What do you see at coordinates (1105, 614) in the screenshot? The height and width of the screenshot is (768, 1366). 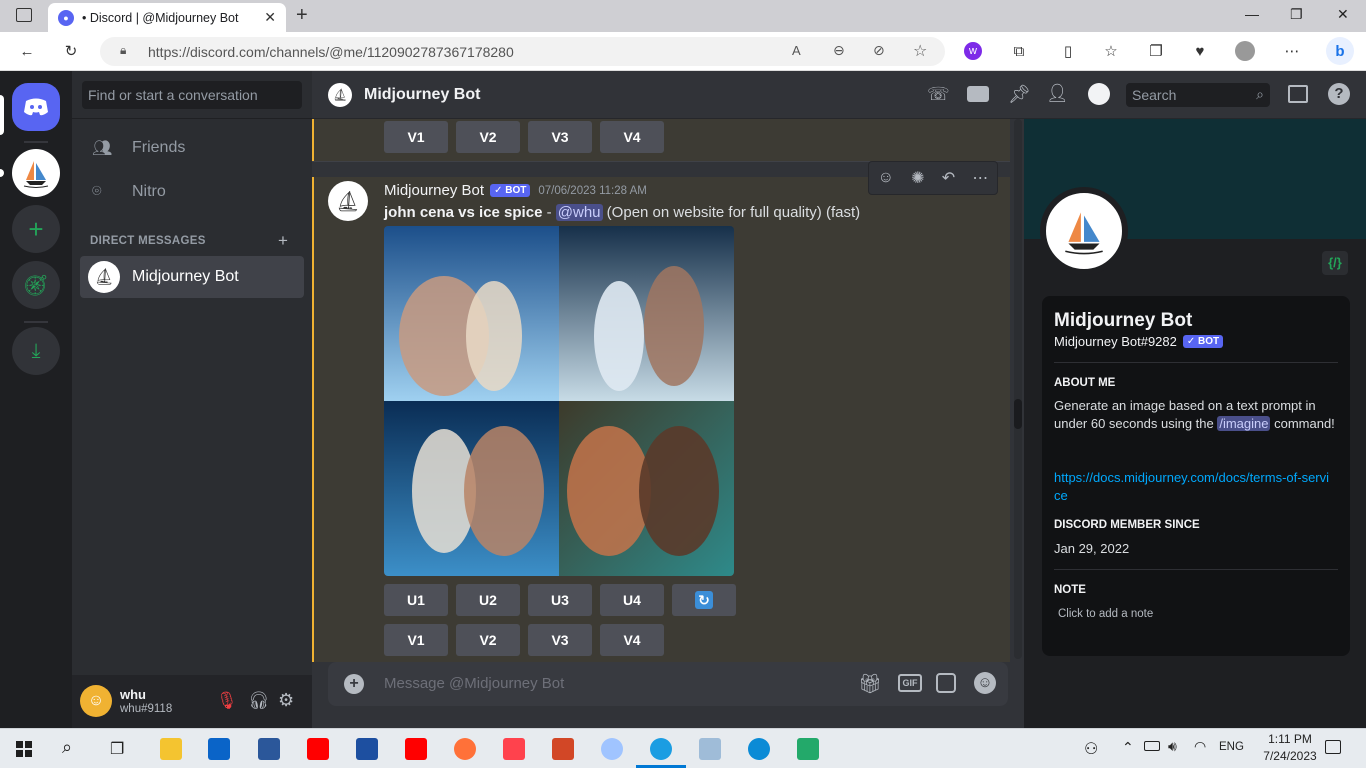 I see `note-input: Click to add a note` at bounding box center [1105, 614].